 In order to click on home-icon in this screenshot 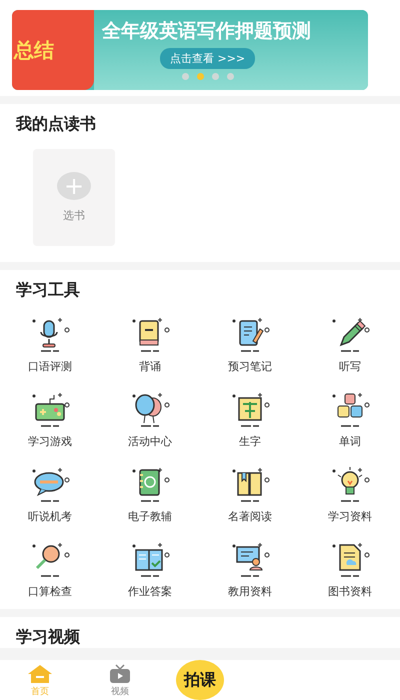, I will do `click(40, 674)`.